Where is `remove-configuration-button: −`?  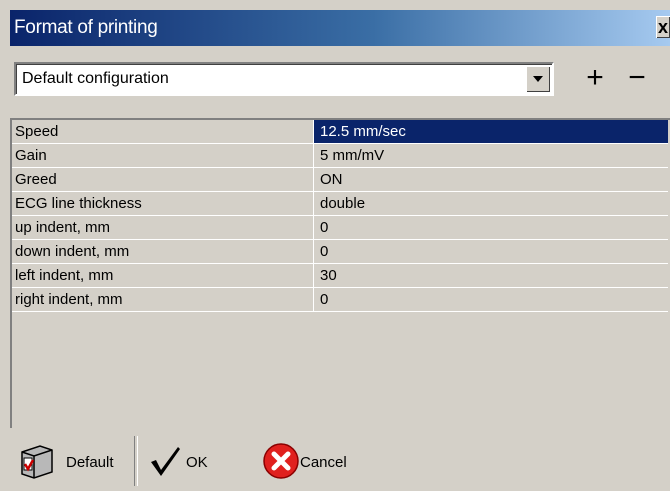 remove-configuration-button: − is located at coordinates (637, 79).